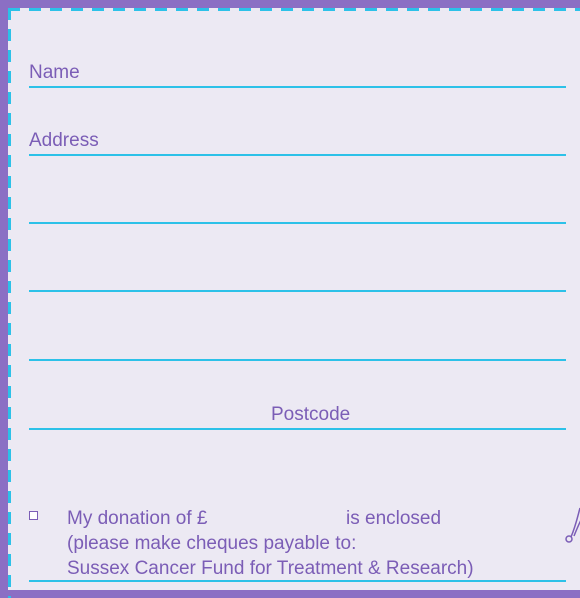 Image resolution: width=580 pixels, height=598 pixels. What do you see at coordinates (297, 581) in the screenshot?
I see `donation-line` at bounding box center [297, 581].